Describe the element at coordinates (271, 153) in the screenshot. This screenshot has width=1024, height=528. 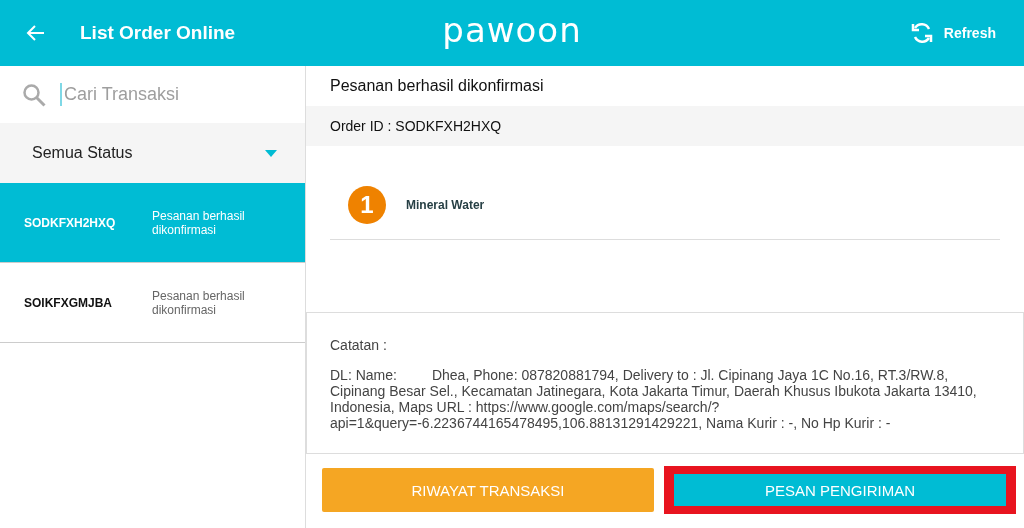
I see `caret-icon` at that location.